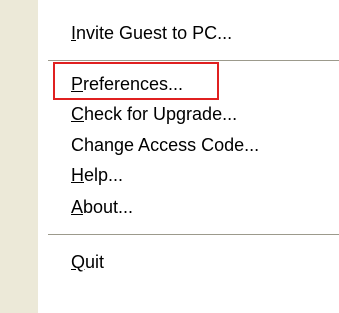  Describe the element at coordinates (78, 262) in the screenshot. I see `mnemonic: Q` at that location.